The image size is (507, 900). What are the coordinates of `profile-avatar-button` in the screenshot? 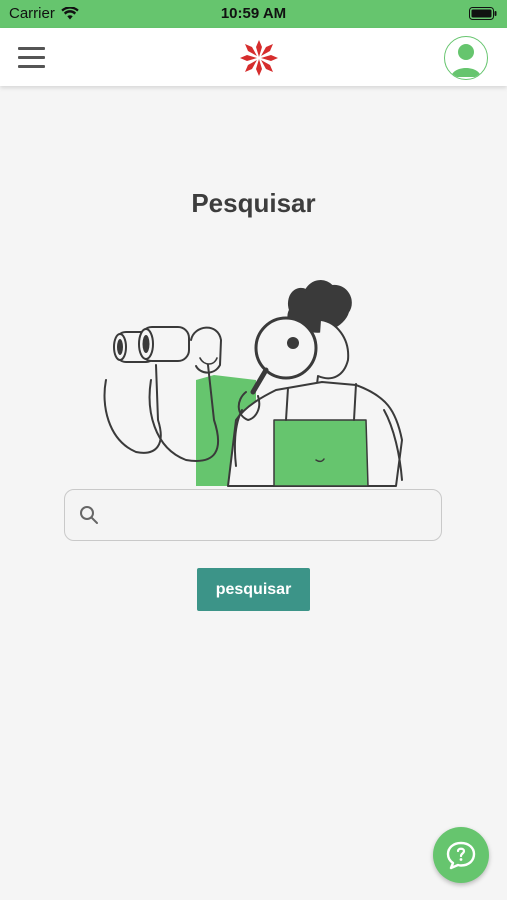 It's located at (466, 58).